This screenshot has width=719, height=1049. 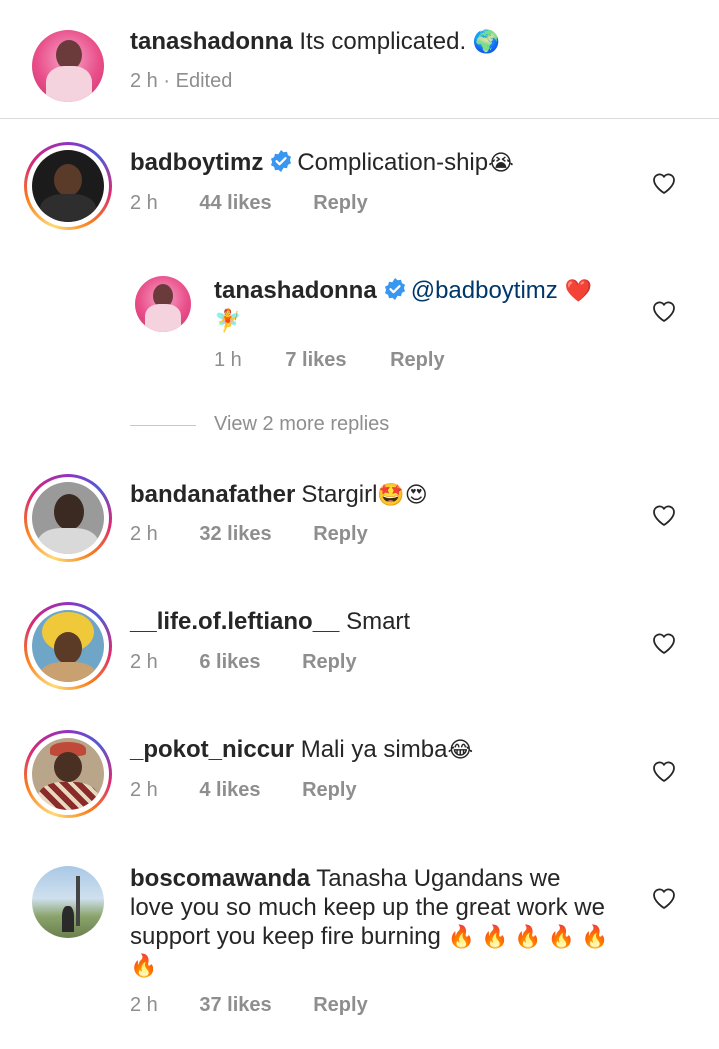 I want to click on caption-line: tanashadonna Its complicated. 🌍, so click(x=315, y=42).